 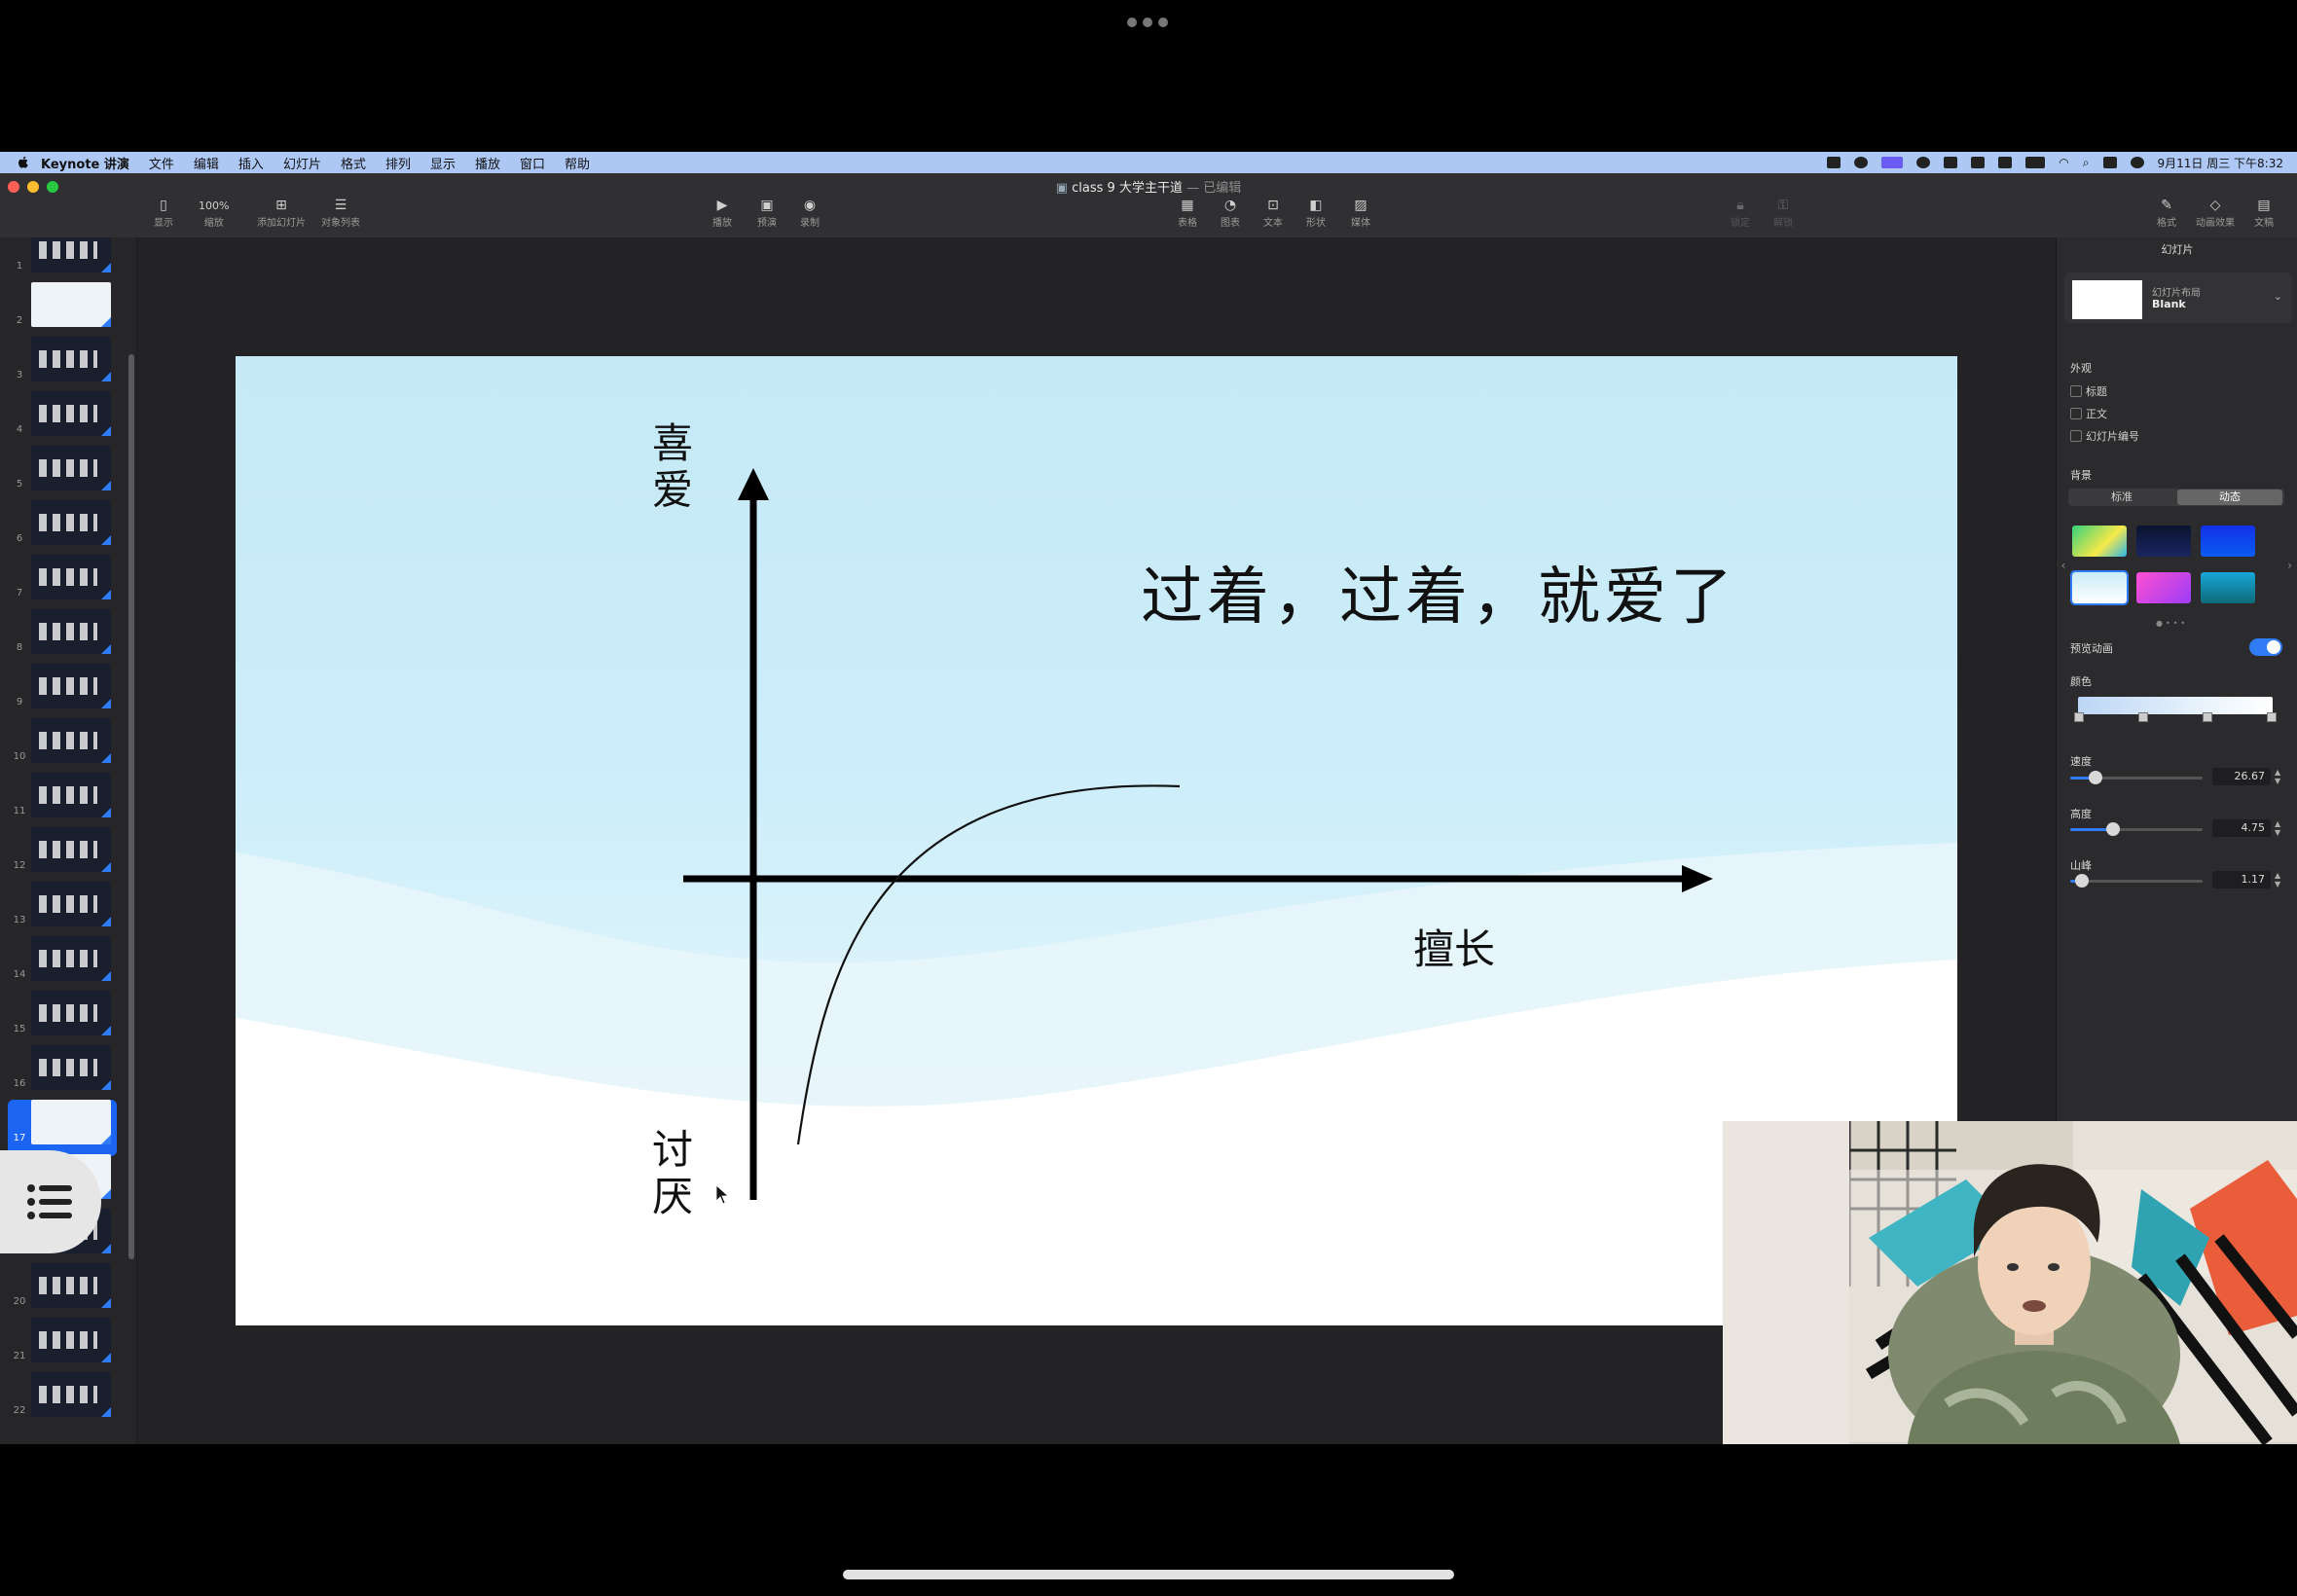 I want to click on menu-play: 播放, so click(x=487, y=163).